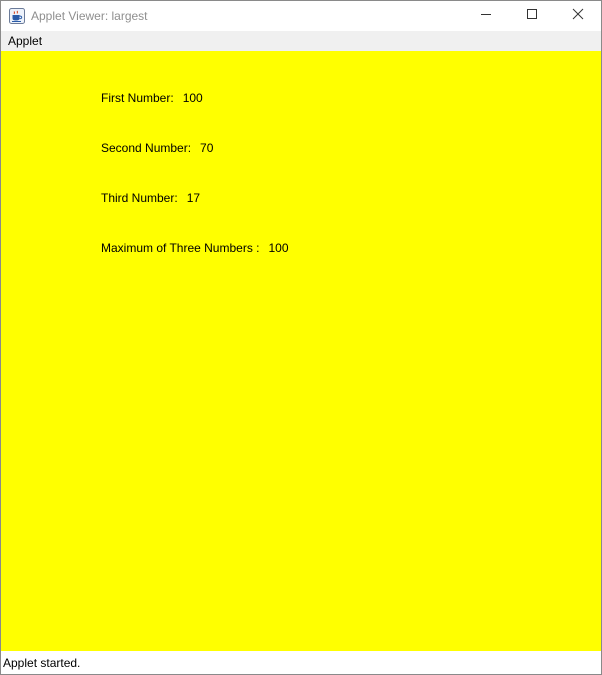  I want to click on close-button, so click(578, 16).